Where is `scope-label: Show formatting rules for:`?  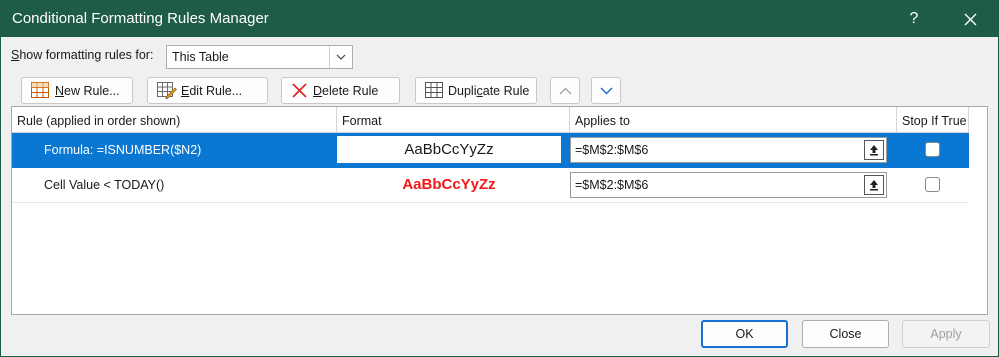
scope-label: Show formatting rules for: is located at coordinates (82, 55).